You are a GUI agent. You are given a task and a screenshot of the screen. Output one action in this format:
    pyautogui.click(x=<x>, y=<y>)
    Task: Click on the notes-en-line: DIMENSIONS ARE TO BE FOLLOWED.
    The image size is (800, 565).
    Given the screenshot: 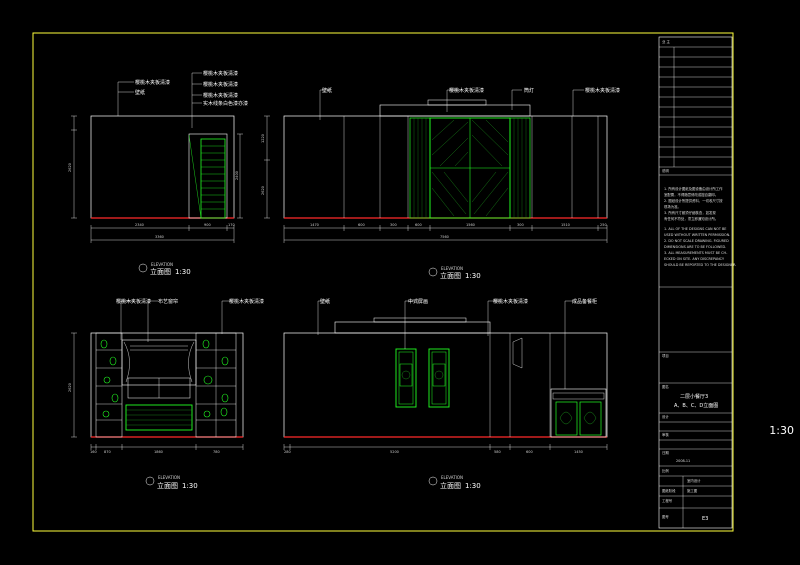 What is the action you would take?
    pyautogui.click(x=695, y=247)
    